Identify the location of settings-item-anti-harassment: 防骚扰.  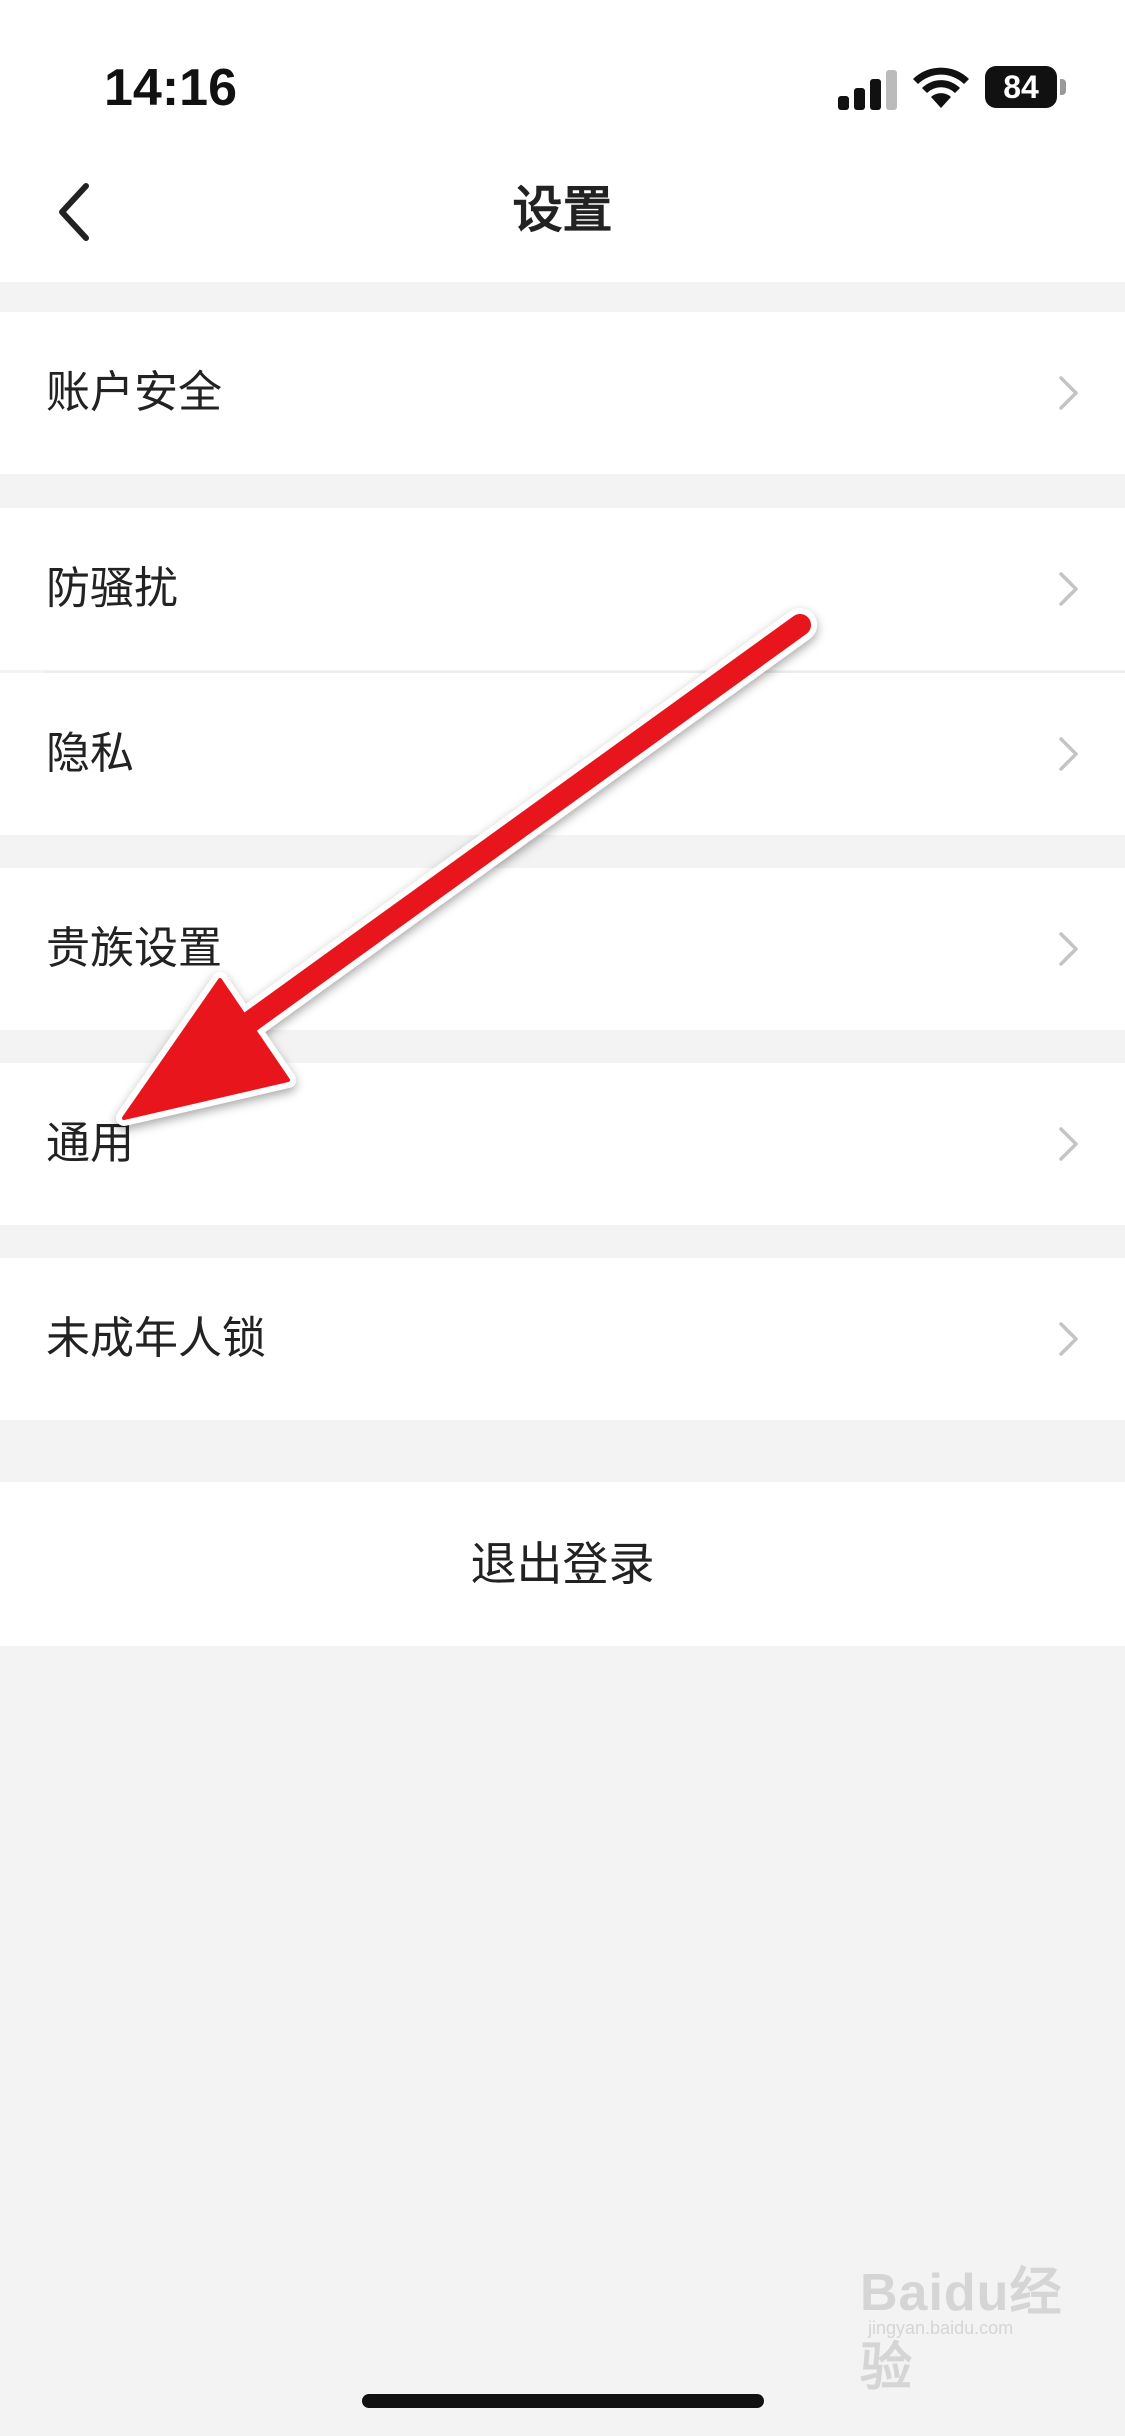
(562, 589).